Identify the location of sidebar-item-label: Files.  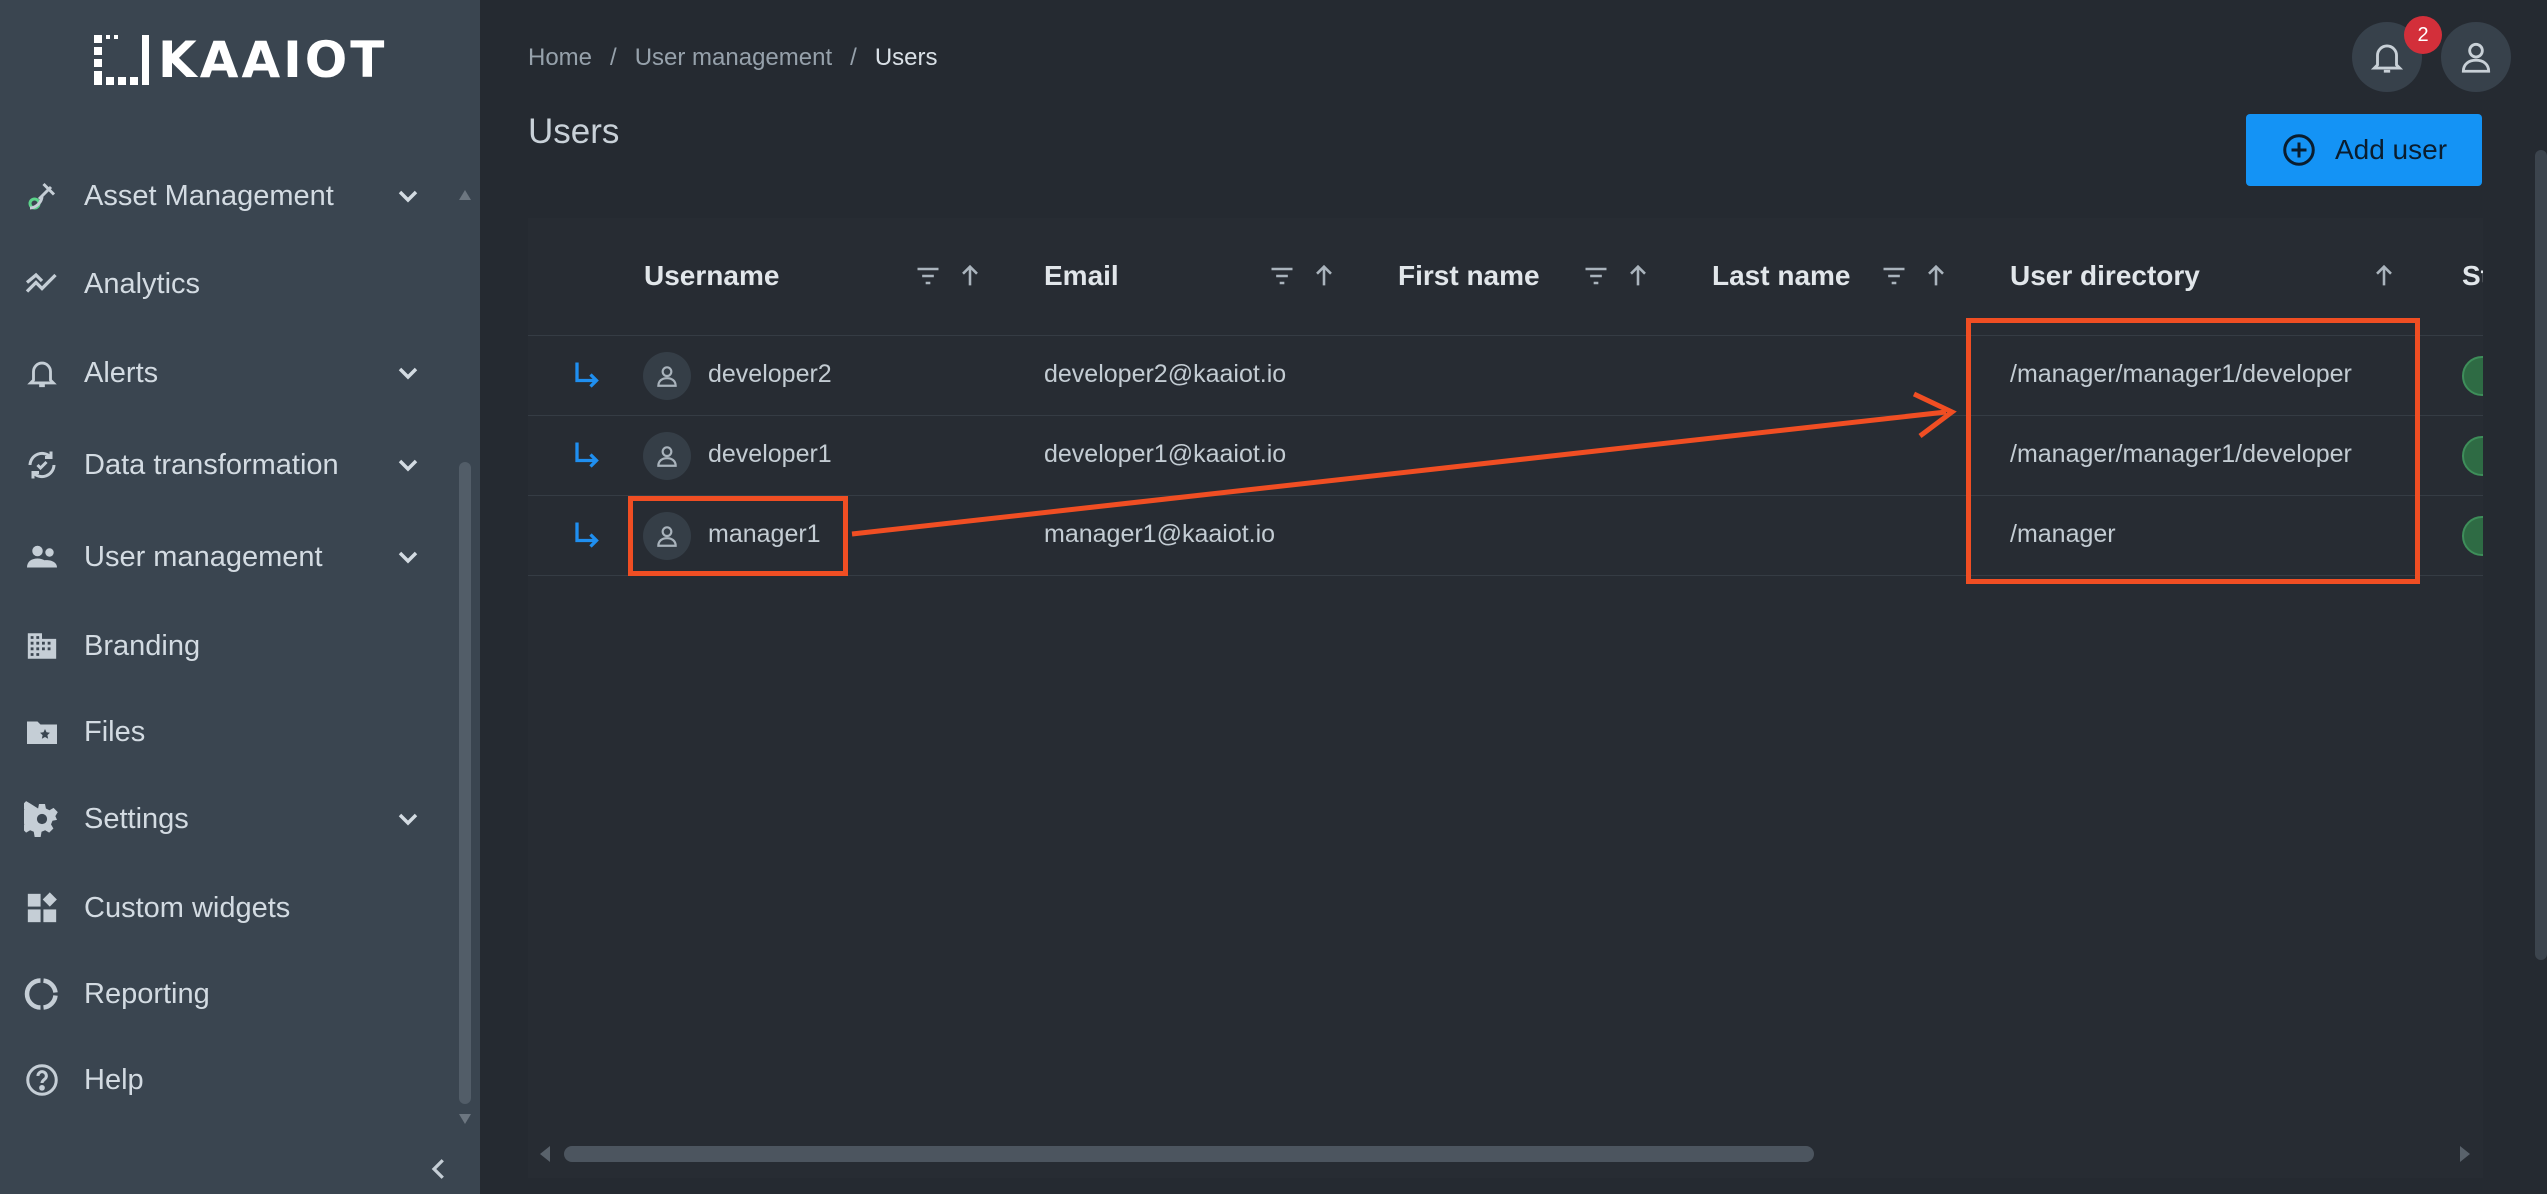
(115, 731).